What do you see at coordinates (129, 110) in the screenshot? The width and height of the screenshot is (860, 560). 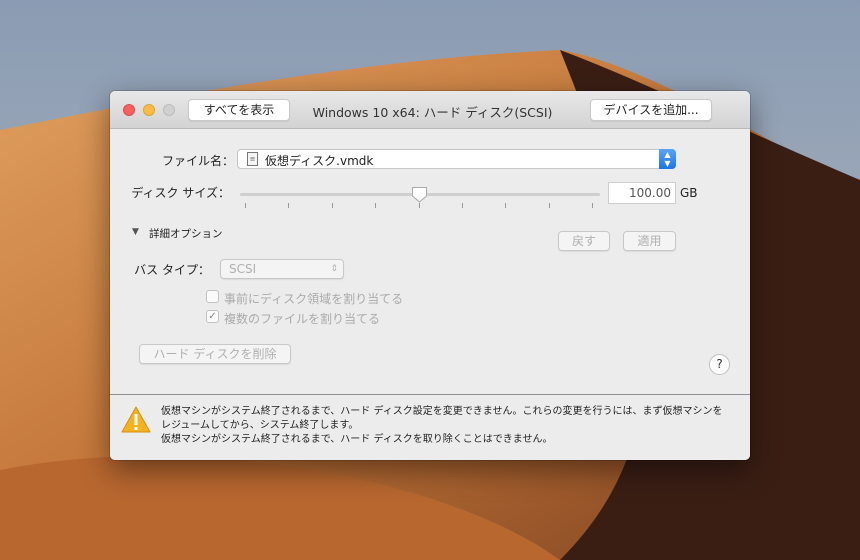 I see `close-button` at bounding box center [129, 110].